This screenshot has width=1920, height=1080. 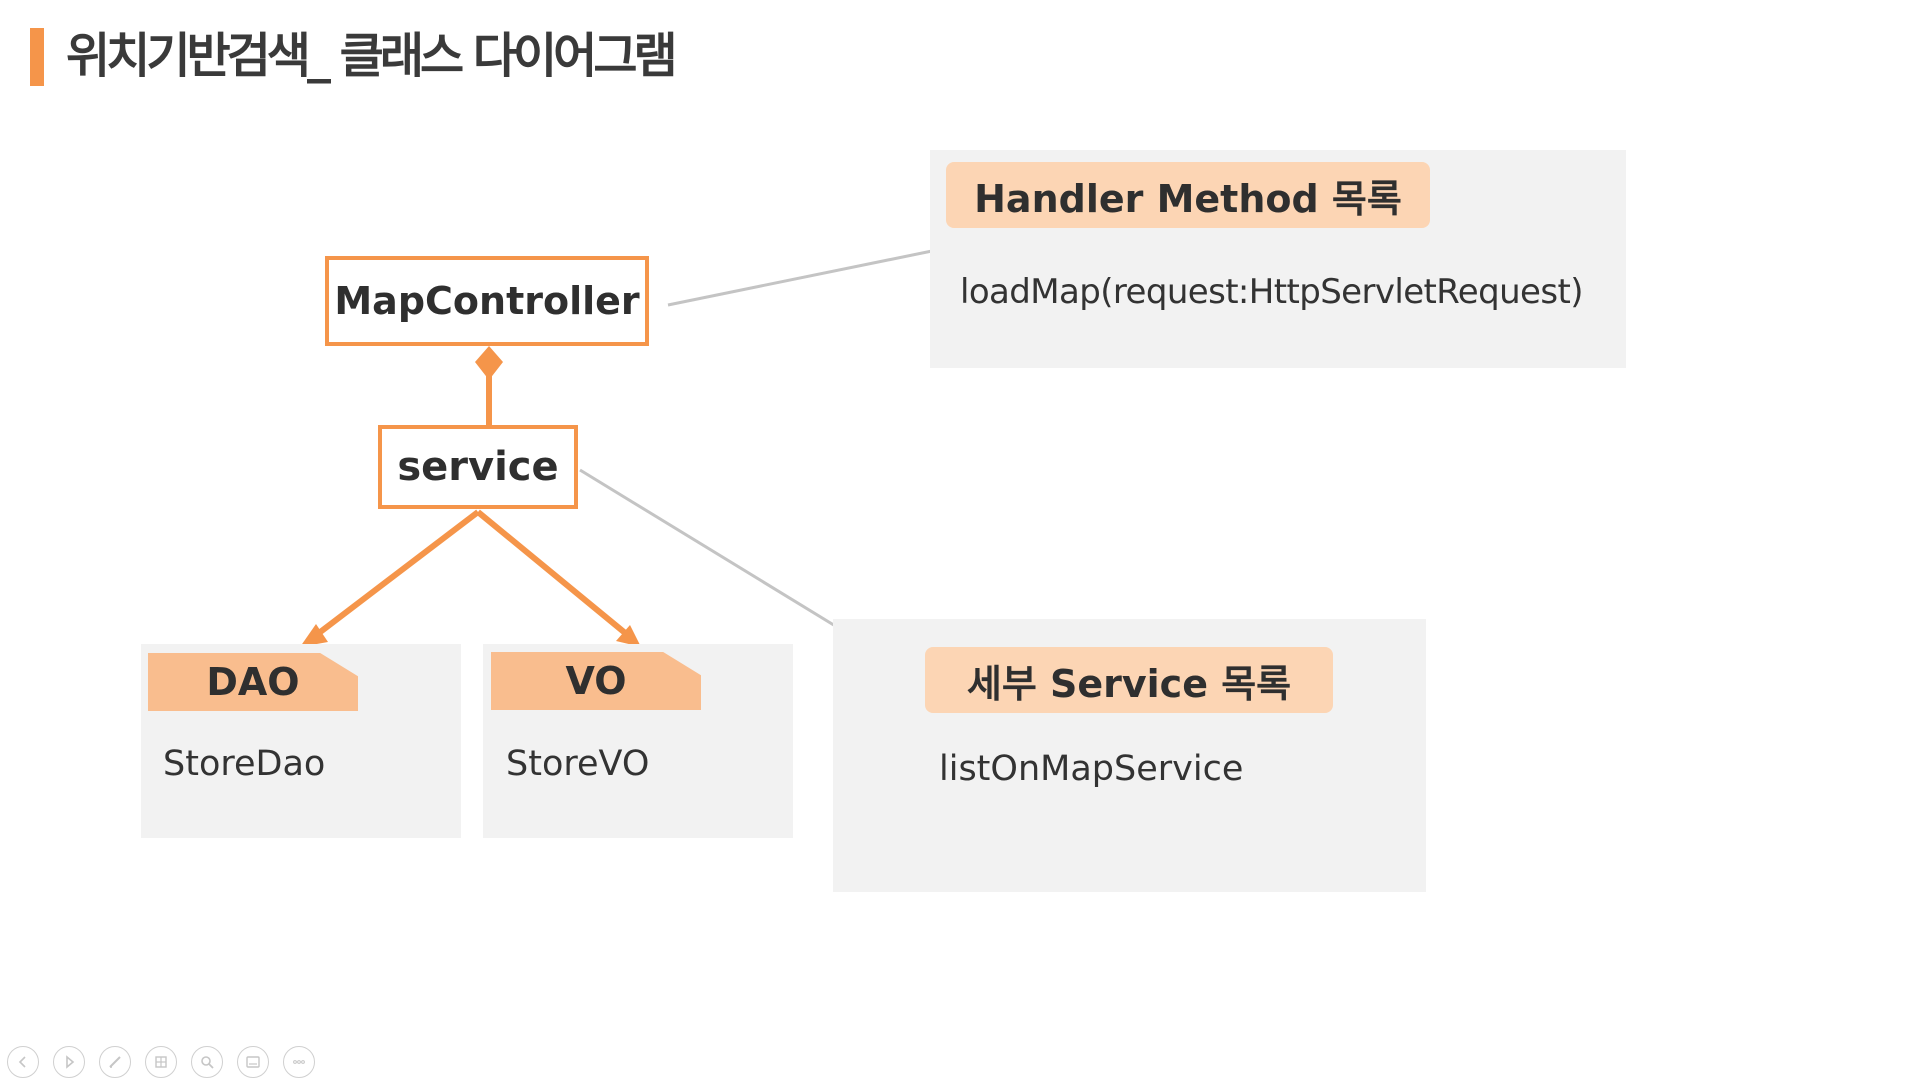 What do you see at coordinates (207, 1062) in the screenshot?
I see `zoom-icon` at bounding box center [207, 1062].